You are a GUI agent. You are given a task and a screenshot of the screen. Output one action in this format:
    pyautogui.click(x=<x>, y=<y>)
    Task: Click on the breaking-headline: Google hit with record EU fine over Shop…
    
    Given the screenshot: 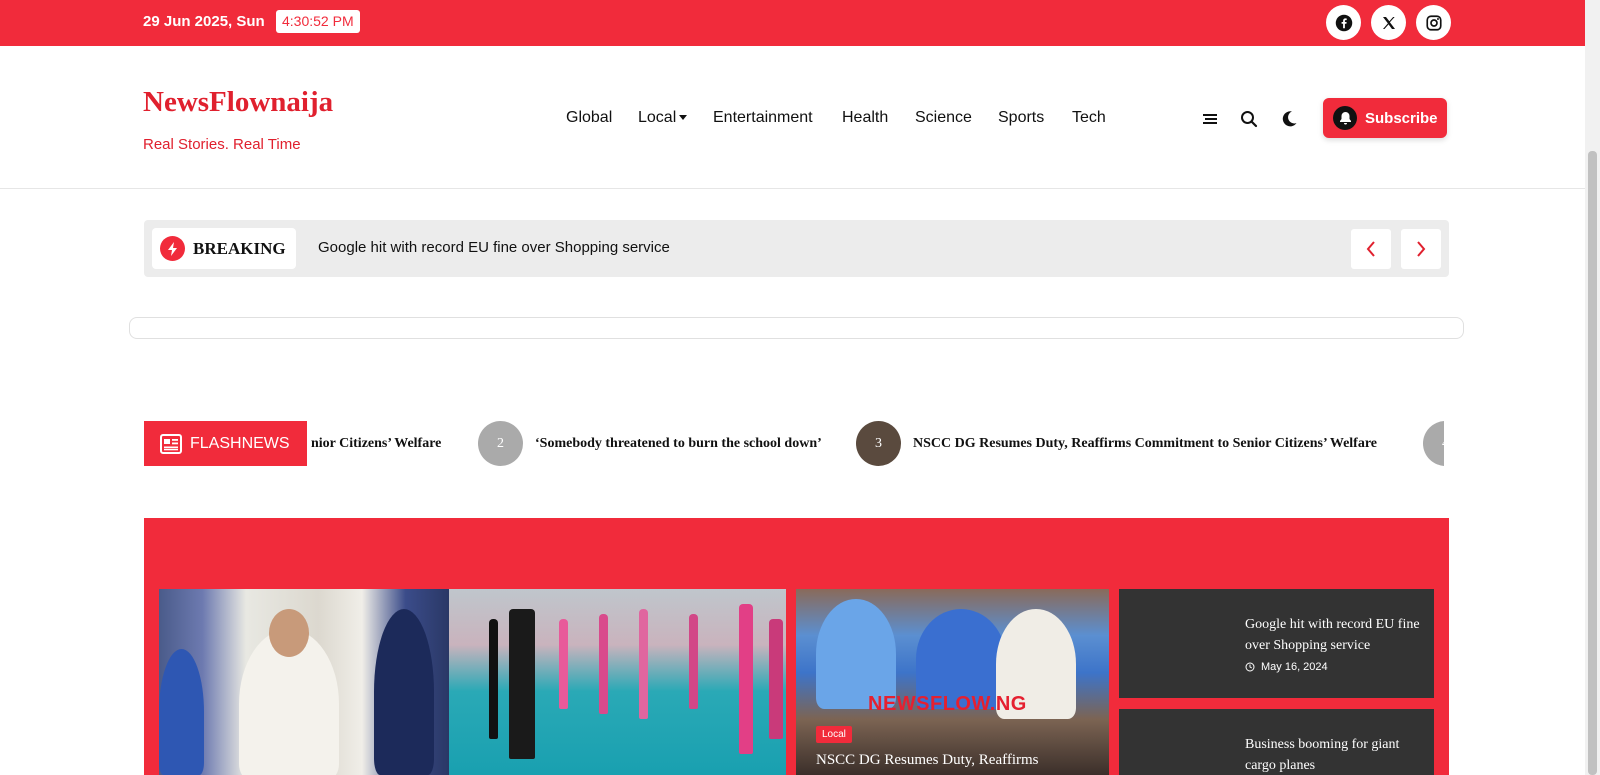 What is the action you would take?
    pyautogui.click(x=494, y=247)
    